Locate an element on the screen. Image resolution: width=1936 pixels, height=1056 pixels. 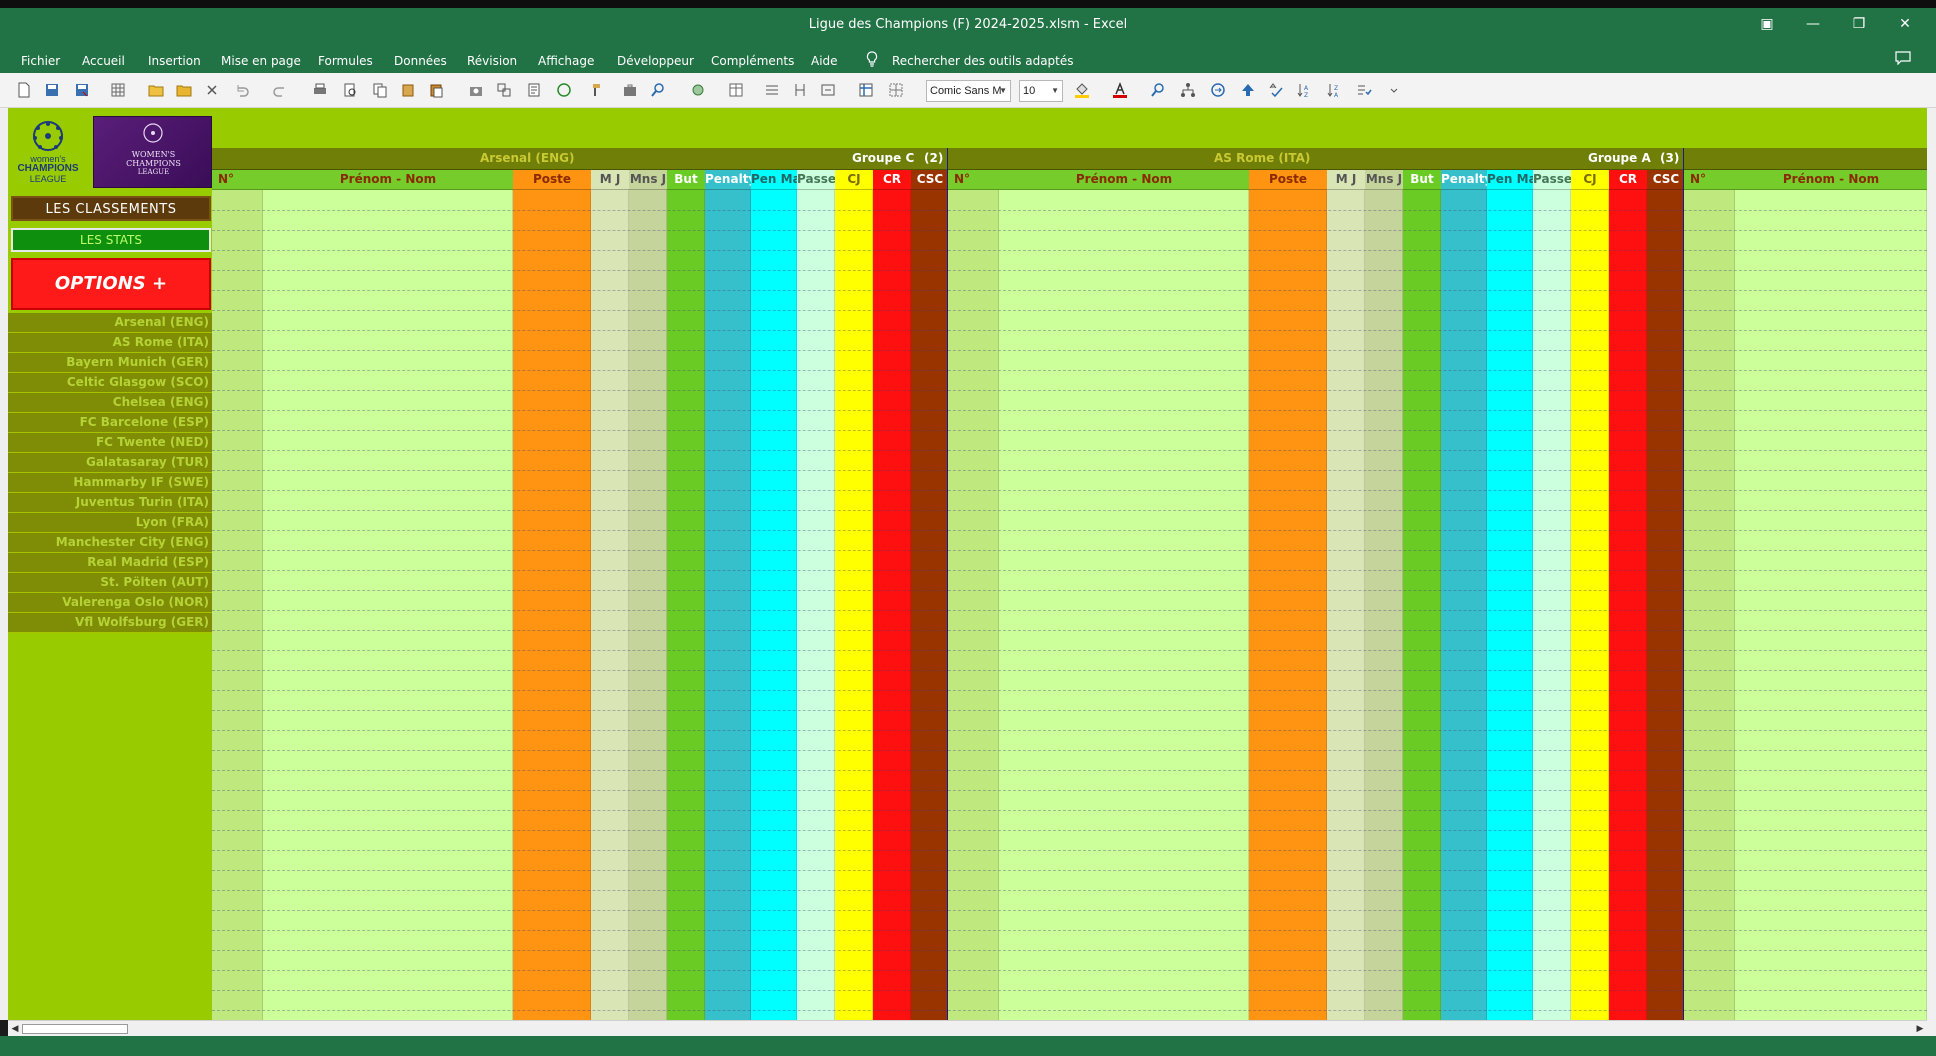
team-link: Hammarby IF (SWE) is located at coordinates (110, 483).